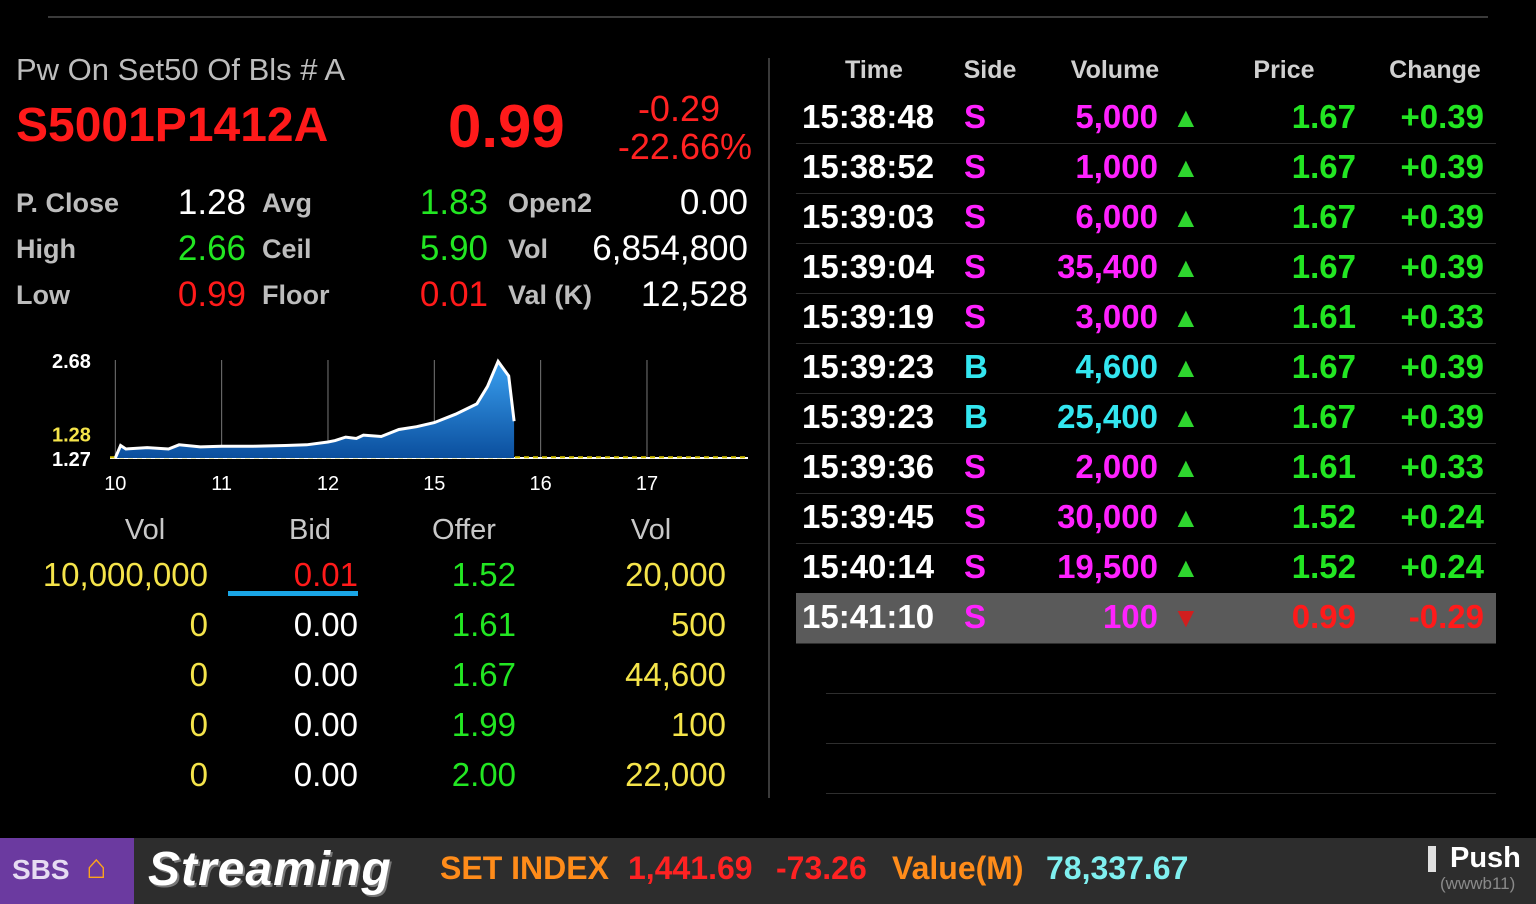 The image size is (1536, 904). What do you see at coordinates (1485, 858) in the screenshot?
I see `push-label: Push` at bounding box center [1485, 858].